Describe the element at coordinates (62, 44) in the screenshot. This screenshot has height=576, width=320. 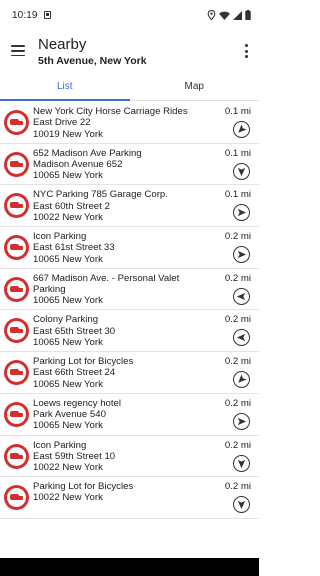
I see `page-title: Nearby` at that location.